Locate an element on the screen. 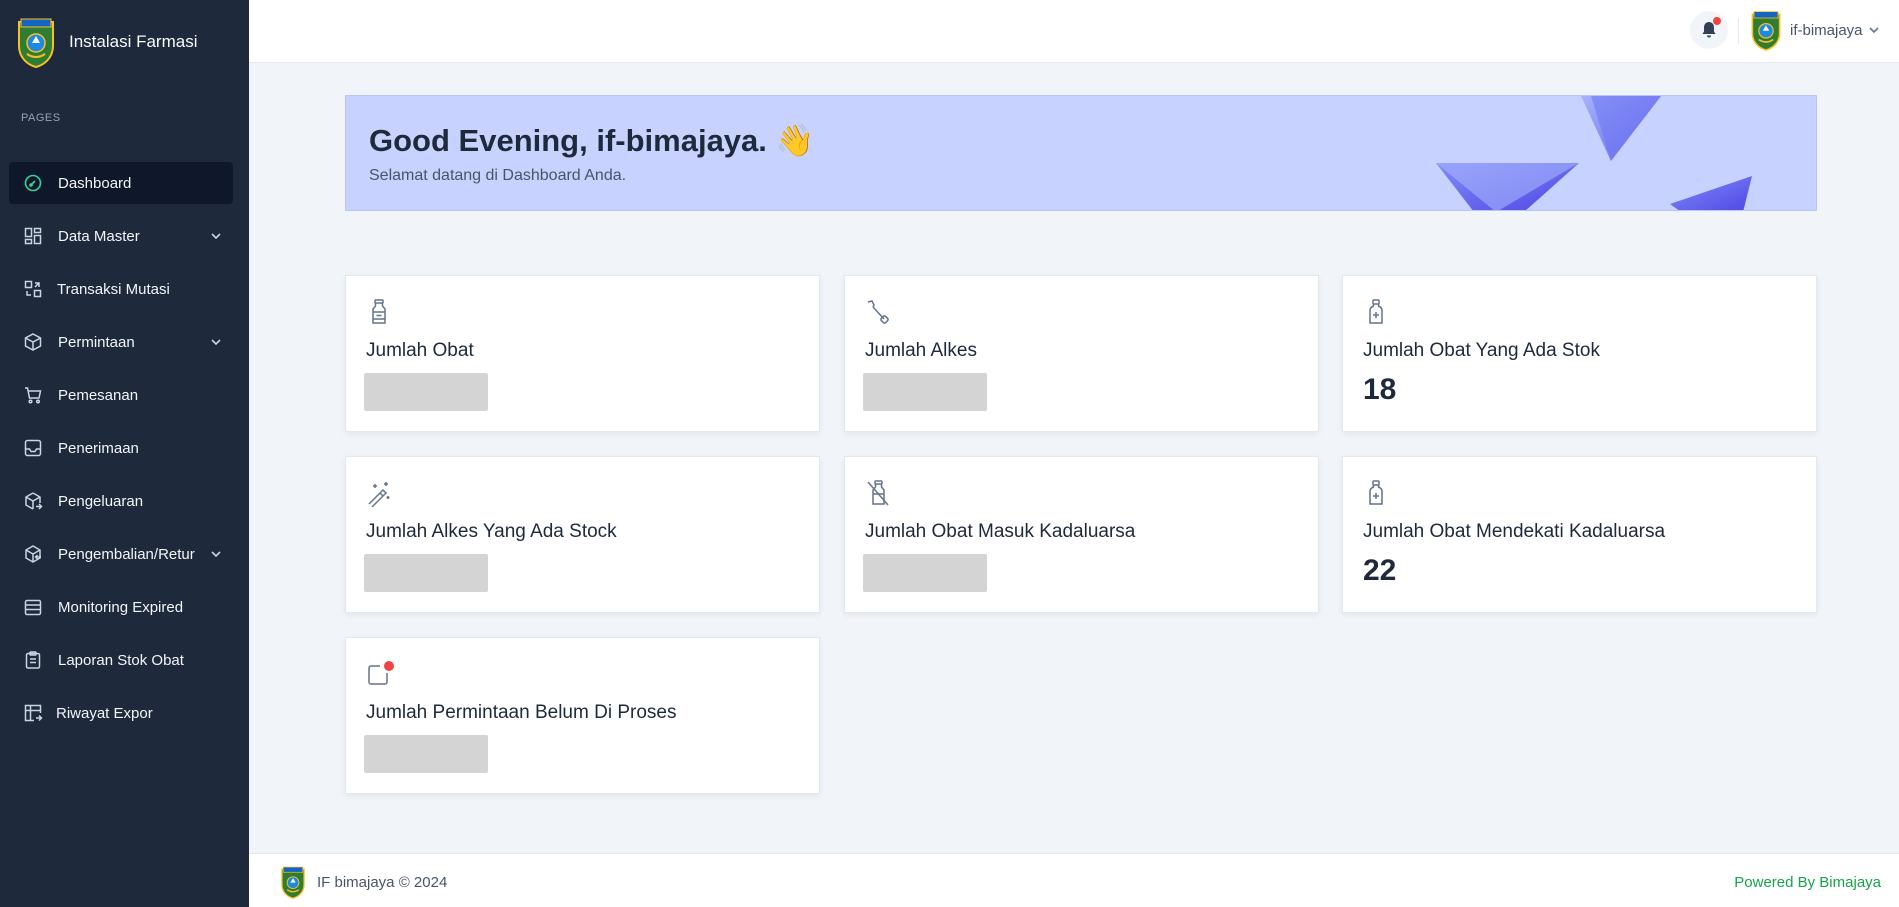 Image resolution: width=1899 pixels, height=907 pixels. transfer-icon is located at coordinates (33, 289).